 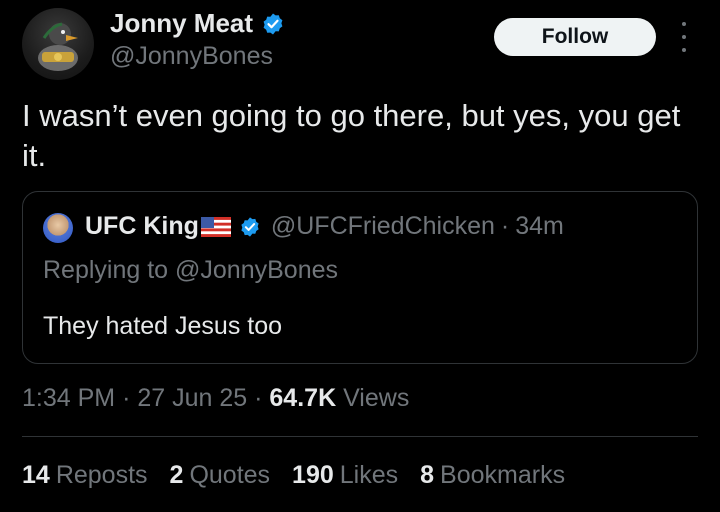 I want to click on author-avatar, so click(x=58, y=44).